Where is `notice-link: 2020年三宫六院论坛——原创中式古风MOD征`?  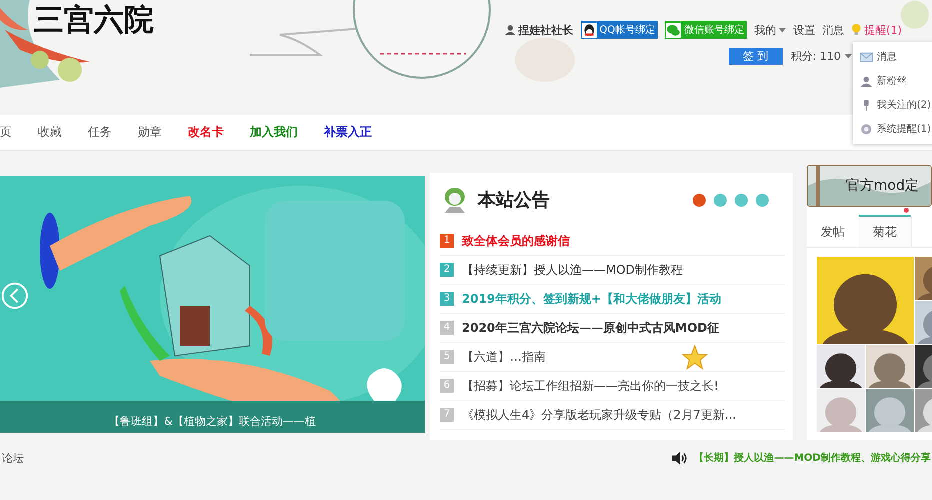
notice-link: 2020年三宫六院论坛——原创中式古风MOD征 is located at coordinates (591, 328).